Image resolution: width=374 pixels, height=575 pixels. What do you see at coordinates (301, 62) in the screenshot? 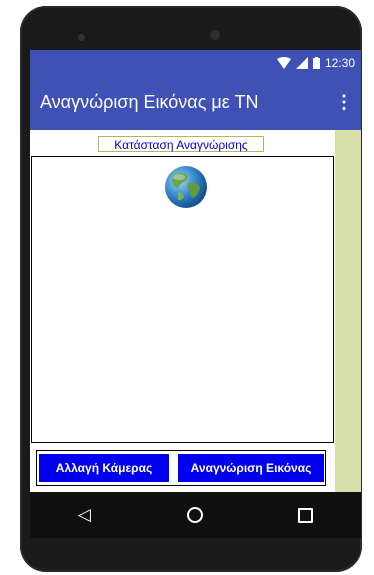
I see `signal-icon` at bounding box center [301, 62].